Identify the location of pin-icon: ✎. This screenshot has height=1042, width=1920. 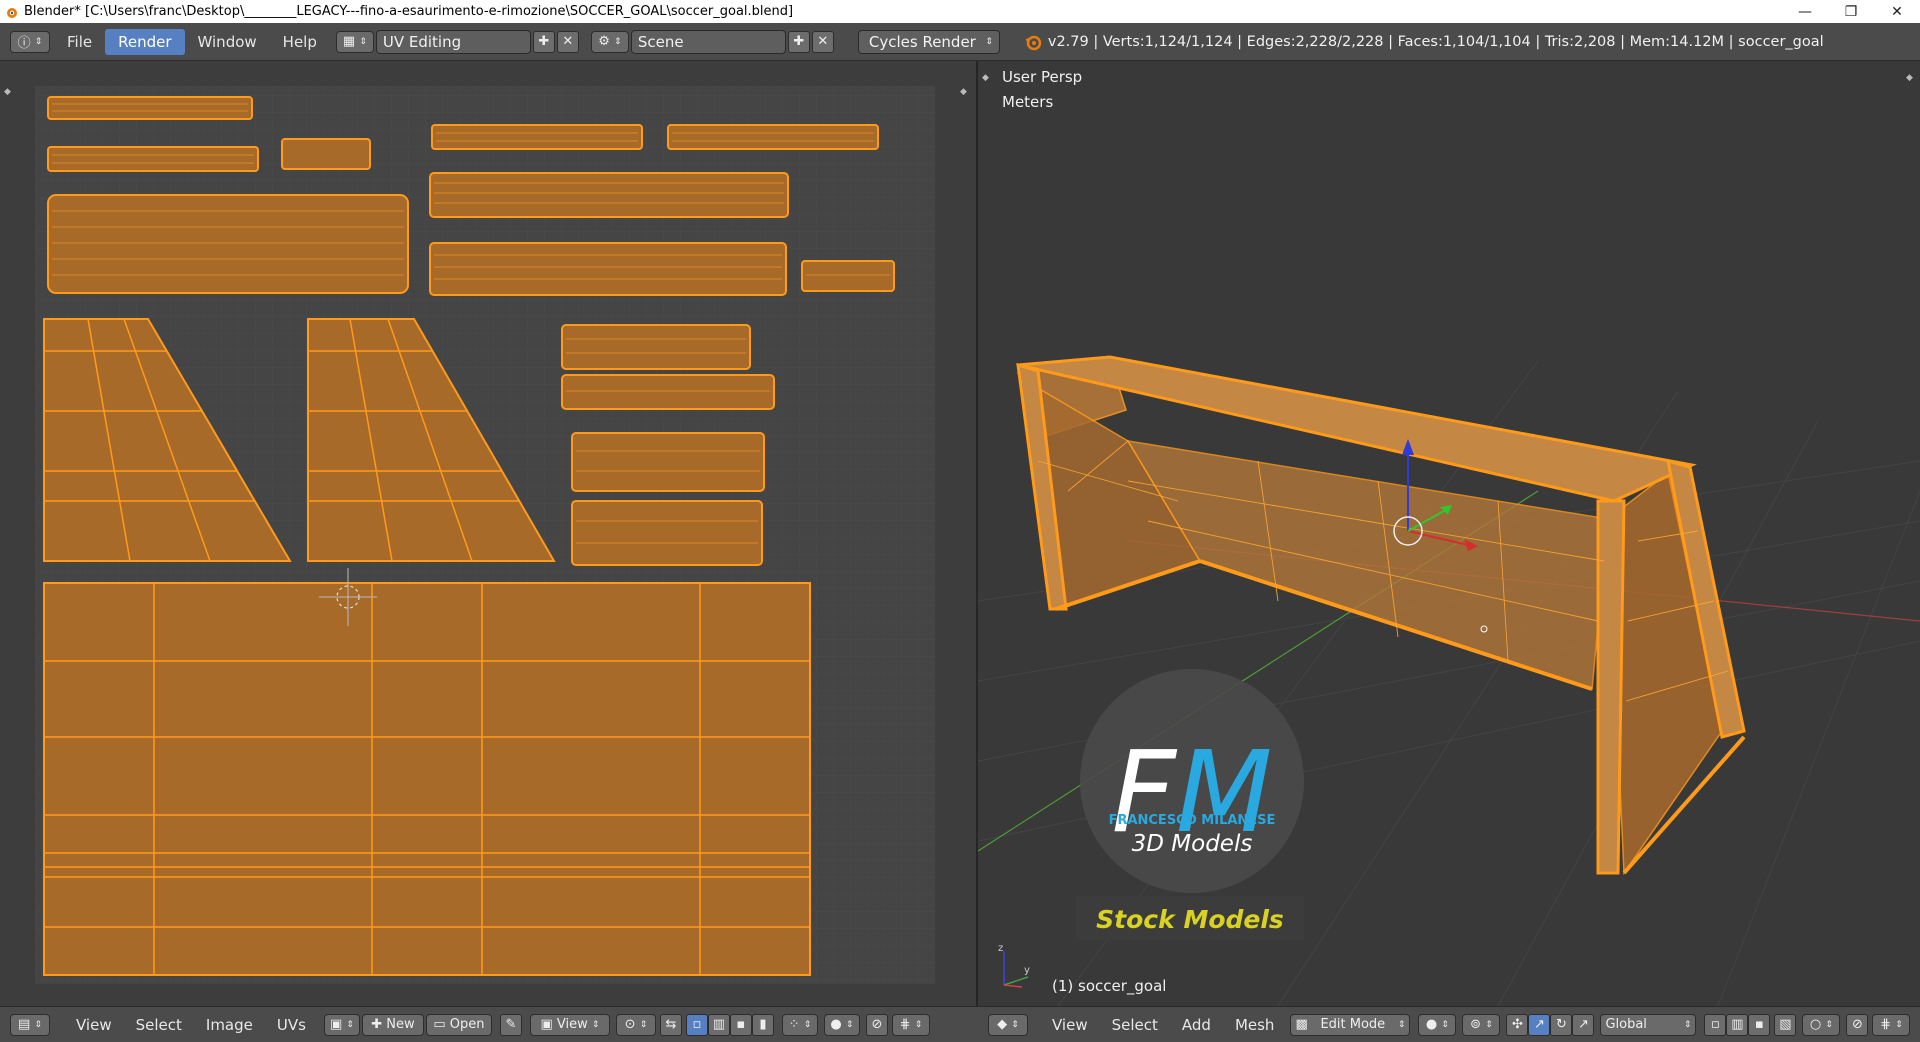
(510, 1024).